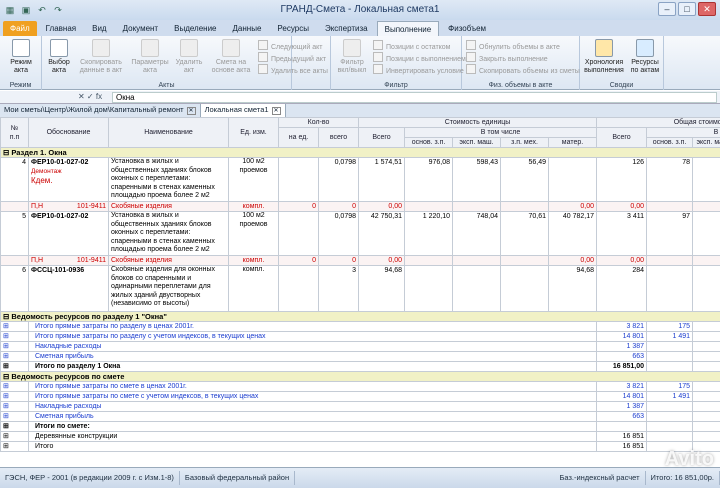 This screenshot has height=488, width=720. Describe the element at coordinates (312, 446) in the screenshot. I see `summary-label: Итого` at that location.